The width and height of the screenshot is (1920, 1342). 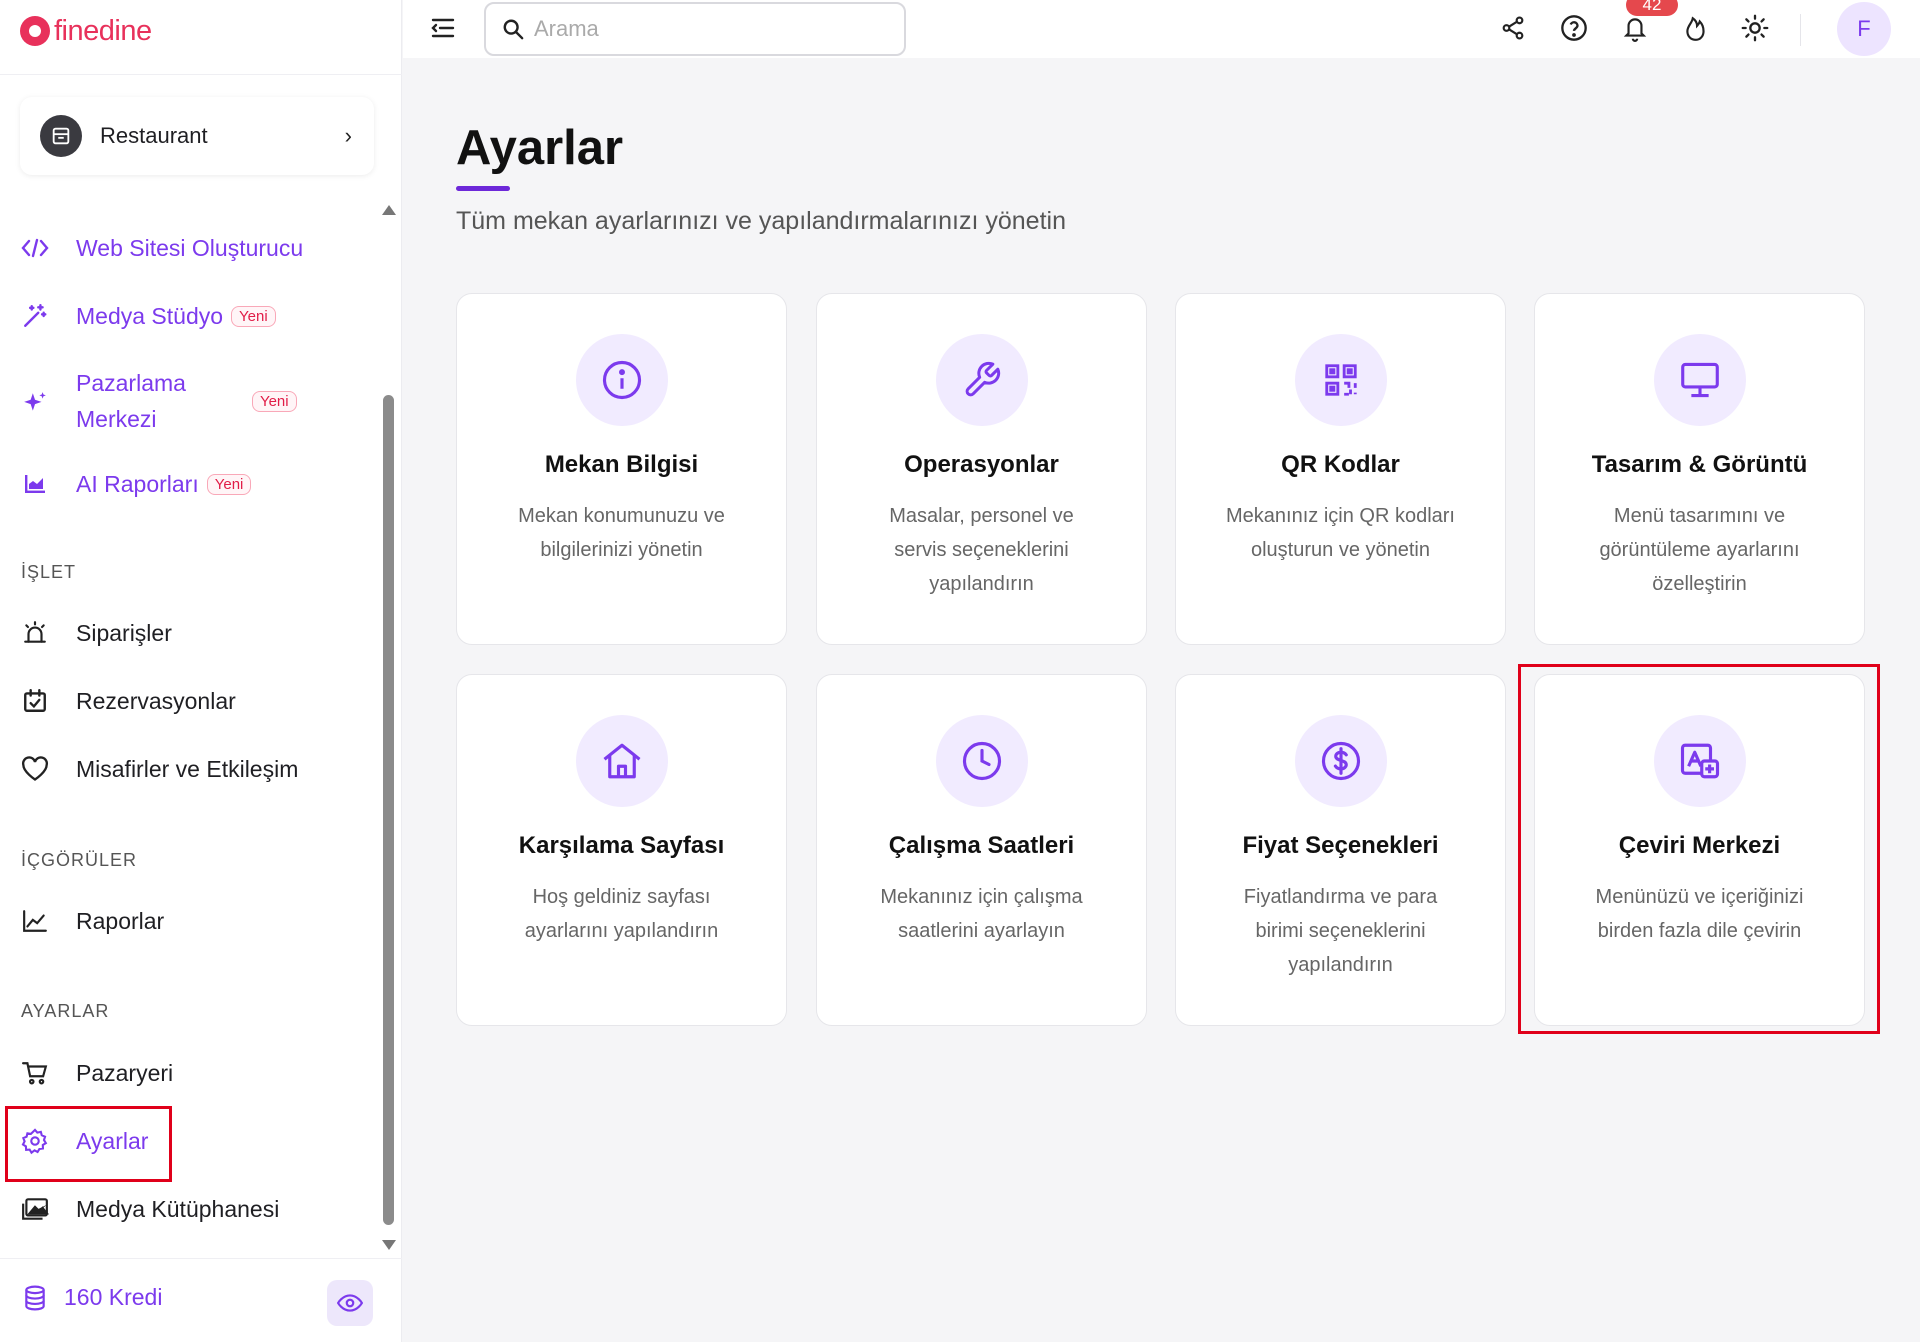 What do you see at coordinates (125, 1072) in the screenshot?
I see `sidebar-item-label: Pazaryeri` at bounding box center [125, 1072].